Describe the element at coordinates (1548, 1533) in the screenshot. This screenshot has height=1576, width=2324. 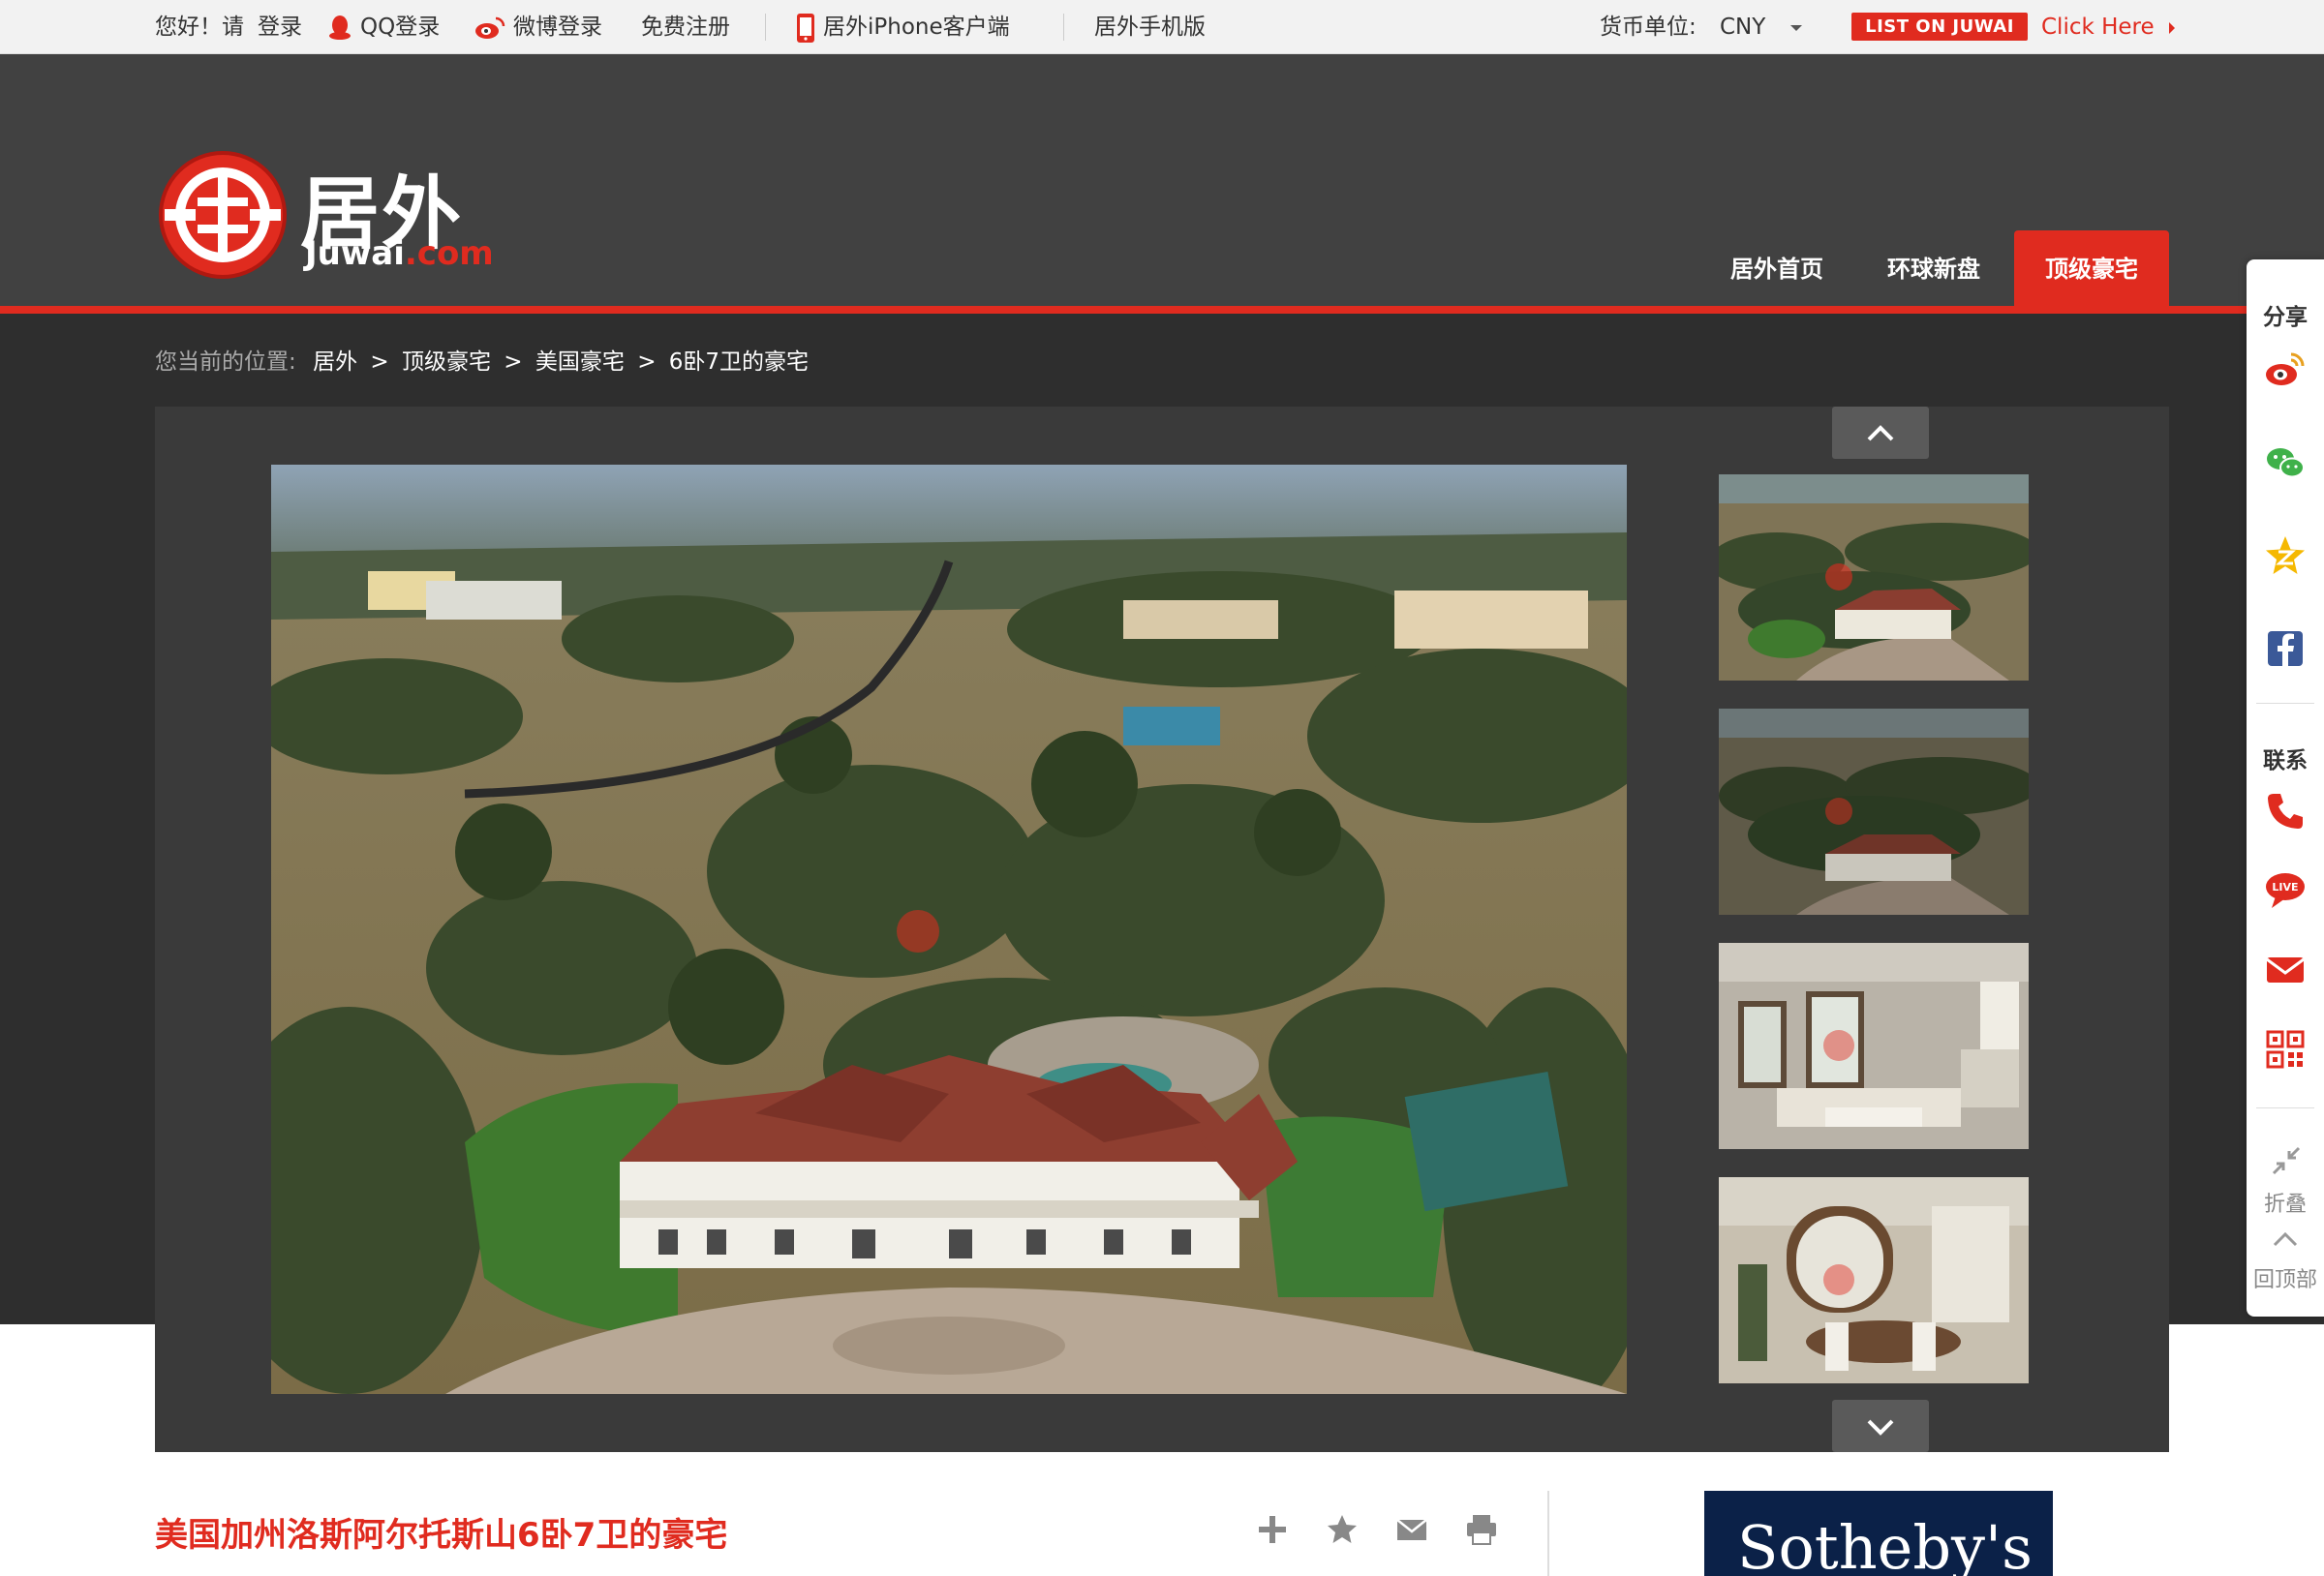
I see `title-divider` at that location.